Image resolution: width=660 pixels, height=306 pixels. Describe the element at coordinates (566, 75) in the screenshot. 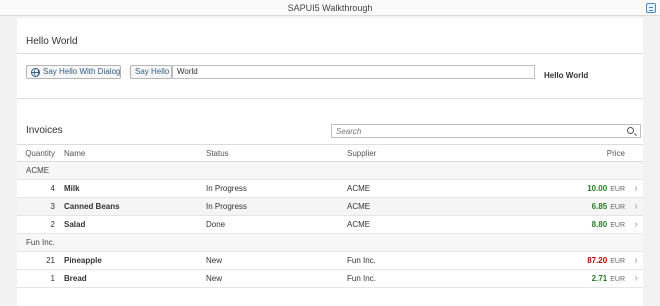

I see `hello-output-text: Hello World` at that location.